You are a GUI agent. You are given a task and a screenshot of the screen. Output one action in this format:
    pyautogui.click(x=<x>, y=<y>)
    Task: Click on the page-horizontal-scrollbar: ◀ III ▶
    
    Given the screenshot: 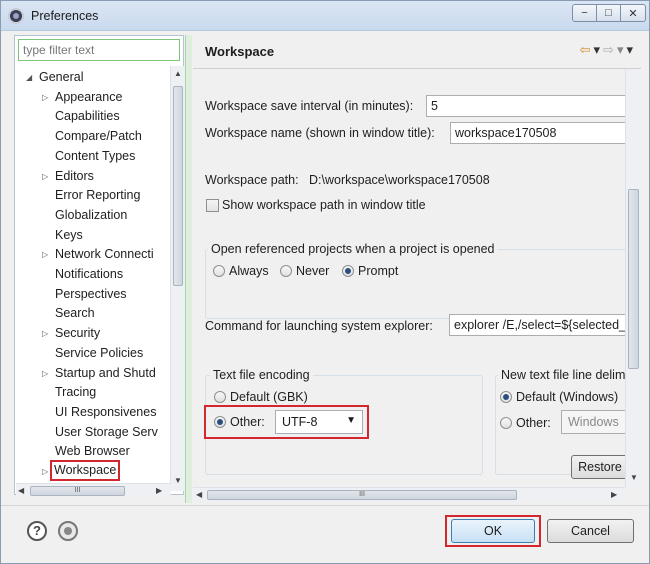 What is the action you would take?
    pyautogui.click(x=409, y=494)
    